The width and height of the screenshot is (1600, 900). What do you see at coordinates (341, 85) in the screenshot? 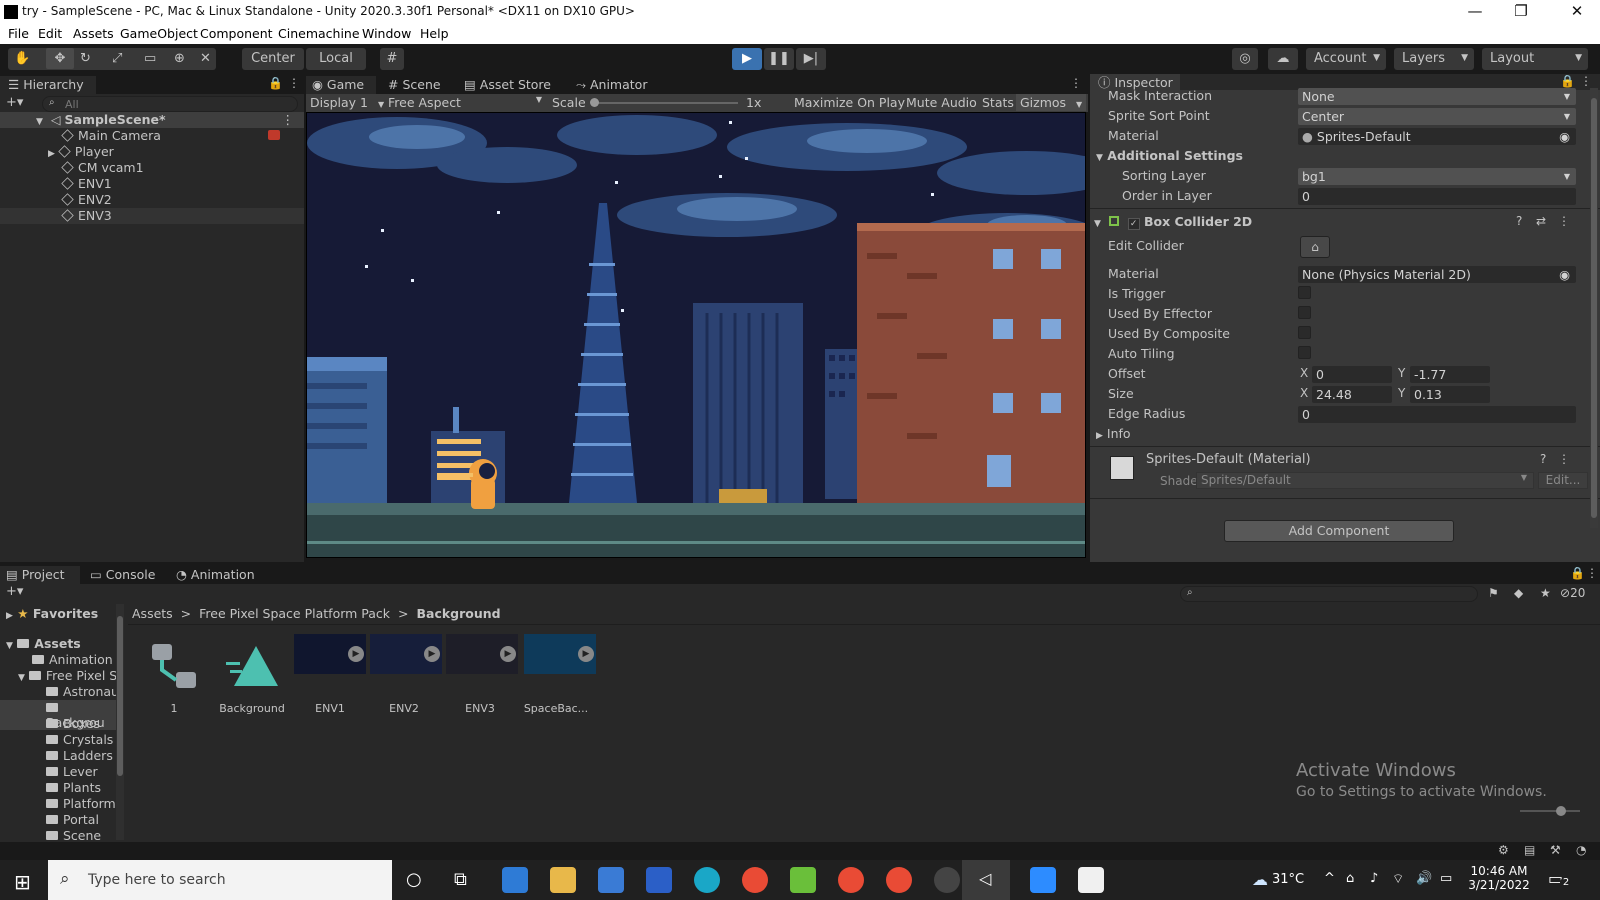
I see `tab-game: ◉ Game` at bounding box center [341, 85].